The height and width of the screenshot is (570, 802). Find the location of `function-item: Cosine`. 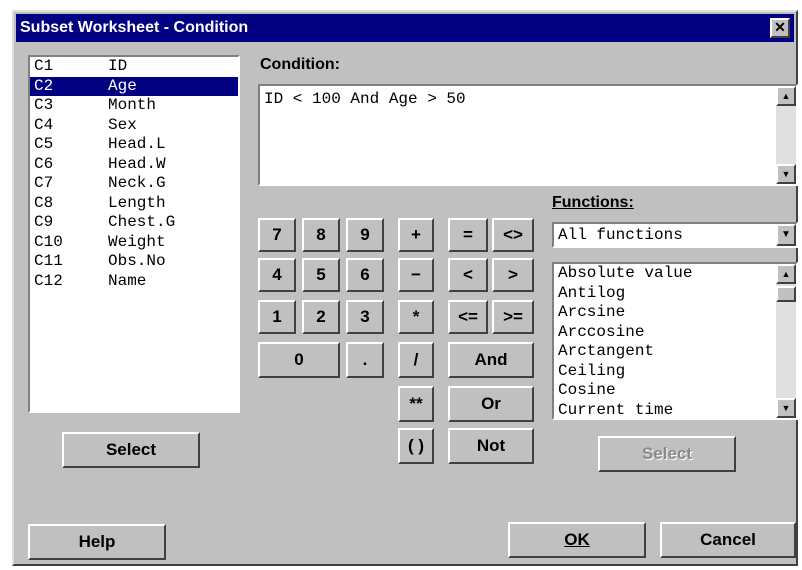

function-item: Cosine is located at coordinates (675, 391).